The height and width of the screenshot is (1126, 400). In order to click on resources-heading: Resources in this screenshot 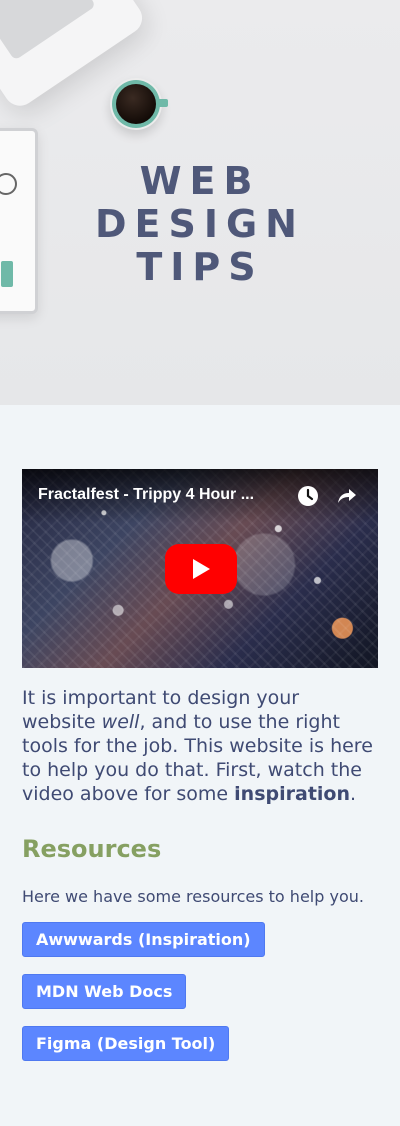, I will do `click(92, 849)`.